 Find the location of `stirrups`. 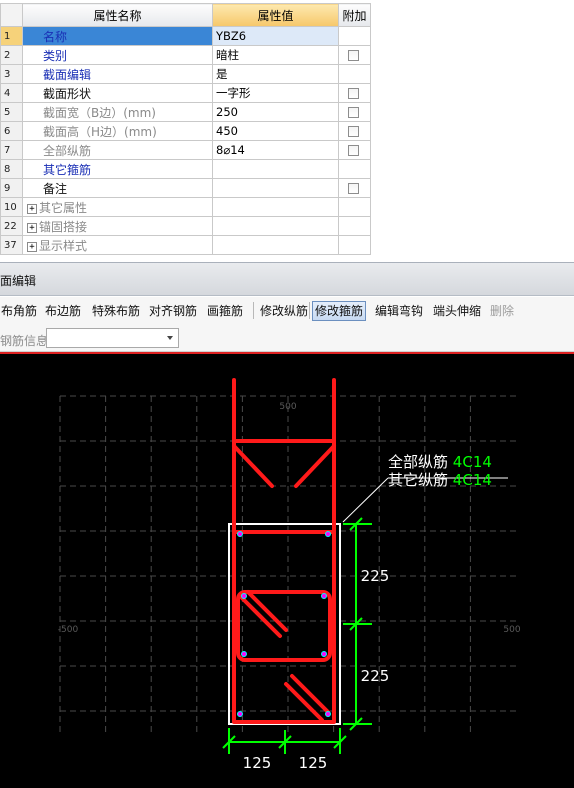

stirrups is located at coordinates (284, 551).